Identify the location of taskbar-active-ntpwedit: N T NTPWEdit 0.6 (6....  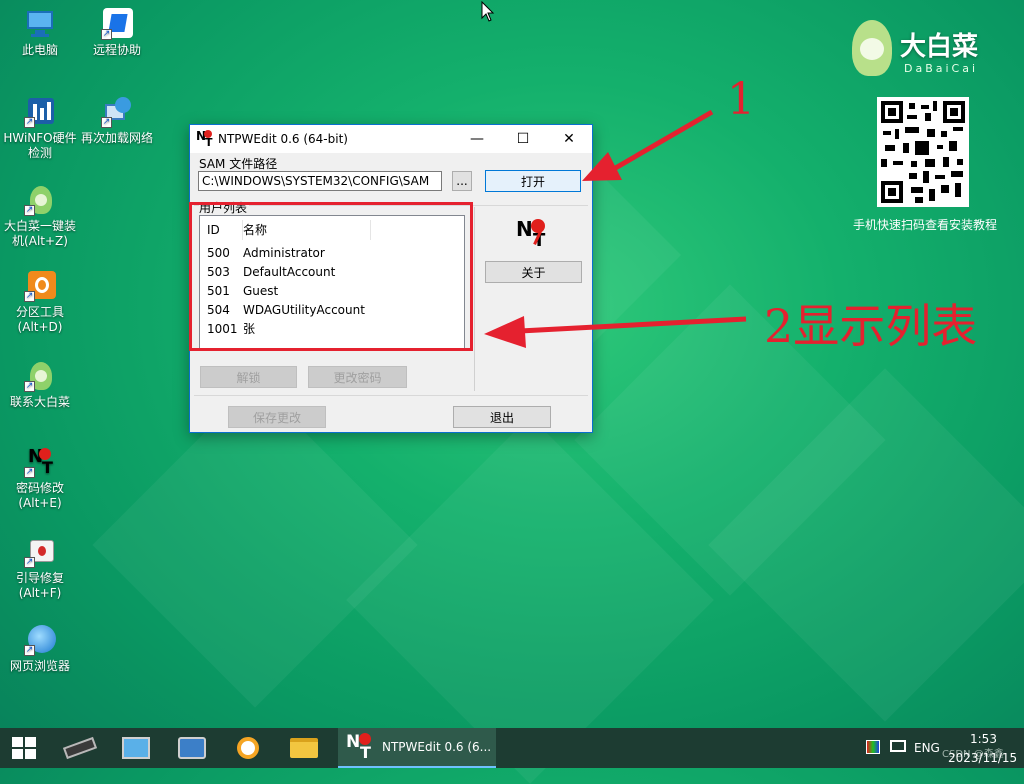
(417, 748).